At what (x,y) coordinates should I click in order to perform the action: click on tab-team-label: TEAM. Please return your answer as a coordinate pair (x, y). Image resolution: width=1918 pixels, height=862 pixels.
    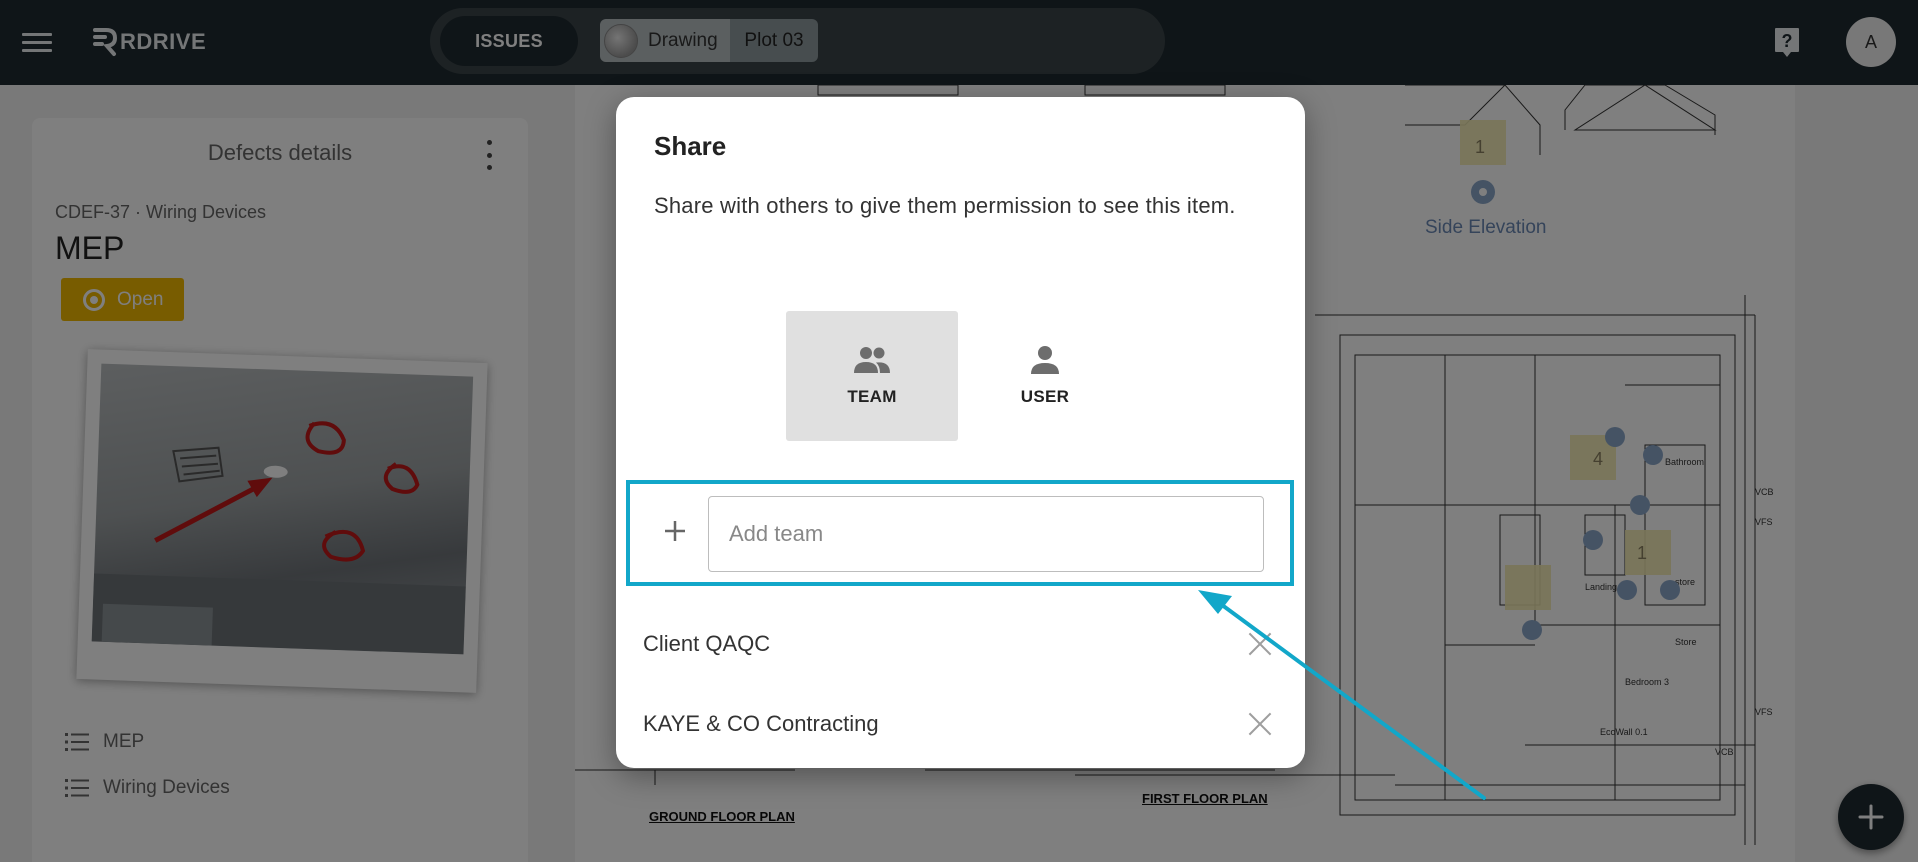
    Looking at the image, I should click on (872, 396).